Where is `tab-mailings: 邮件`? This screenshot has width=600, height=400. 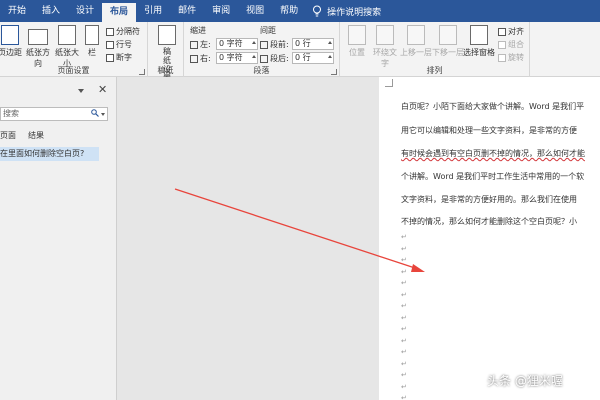
tab-mailings: 邮件 is located at coordinates (187, 11).